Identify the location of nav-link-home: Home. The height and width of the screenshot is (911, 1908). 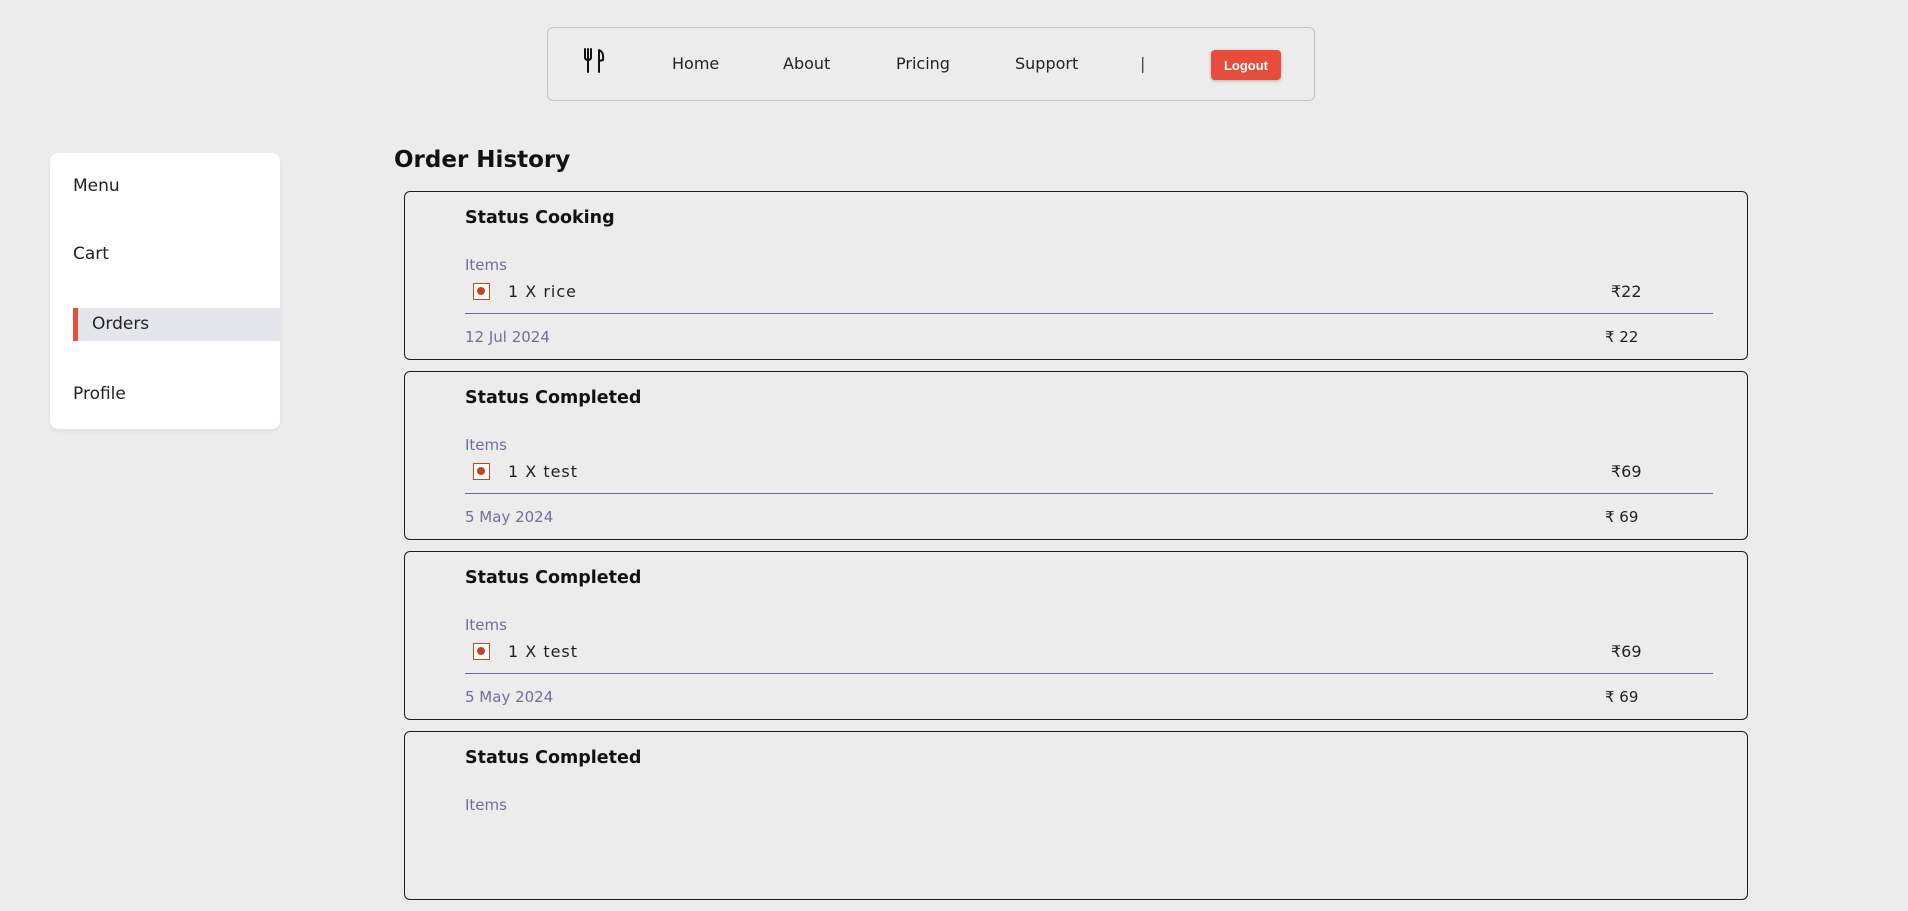
(695, 63).